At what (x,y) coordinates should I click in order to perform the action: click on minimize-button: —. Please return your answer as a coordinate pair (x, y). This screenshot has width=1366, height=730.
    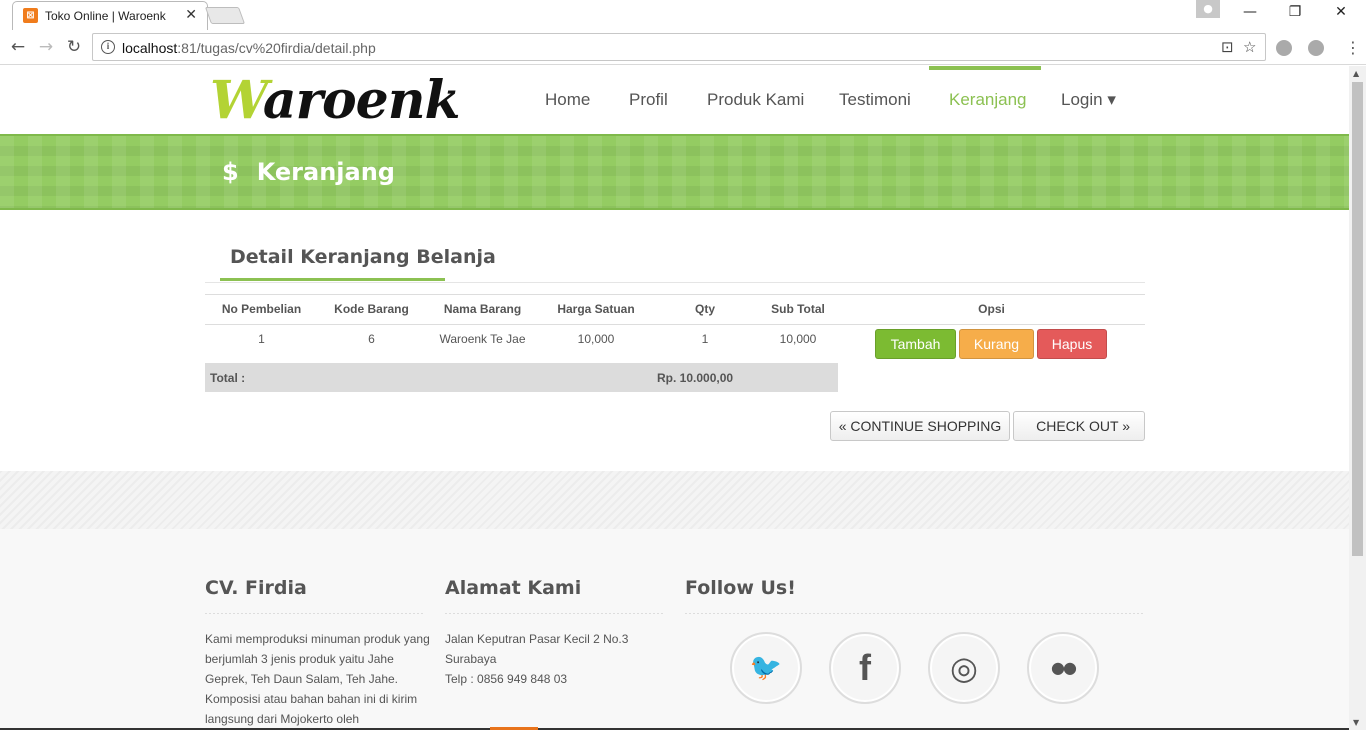
    Looking at the image, I should click on (1250, 12).